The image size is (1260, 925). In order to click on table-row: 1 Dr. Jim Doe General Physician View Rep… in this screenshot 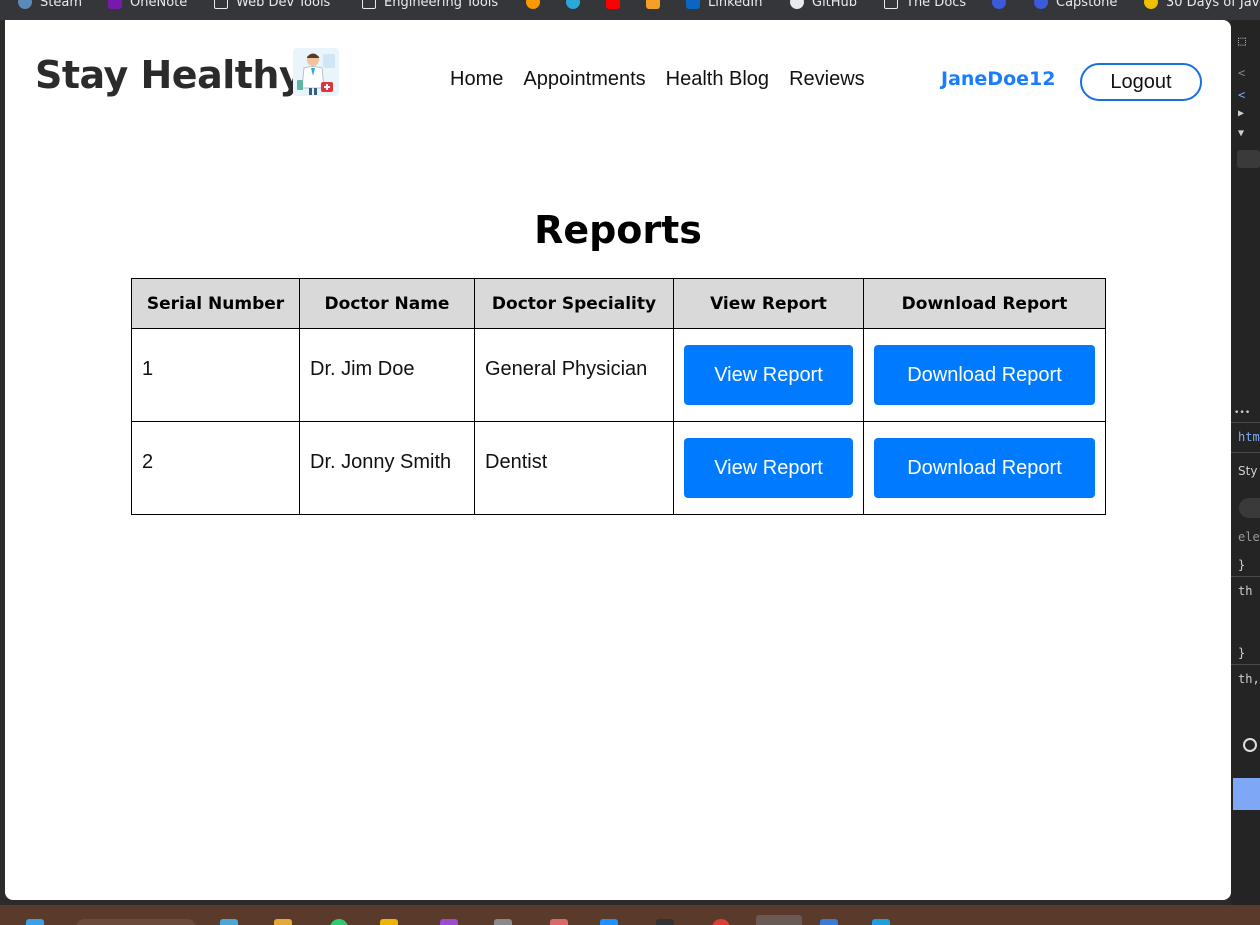, I will do `click(618, 375)`.